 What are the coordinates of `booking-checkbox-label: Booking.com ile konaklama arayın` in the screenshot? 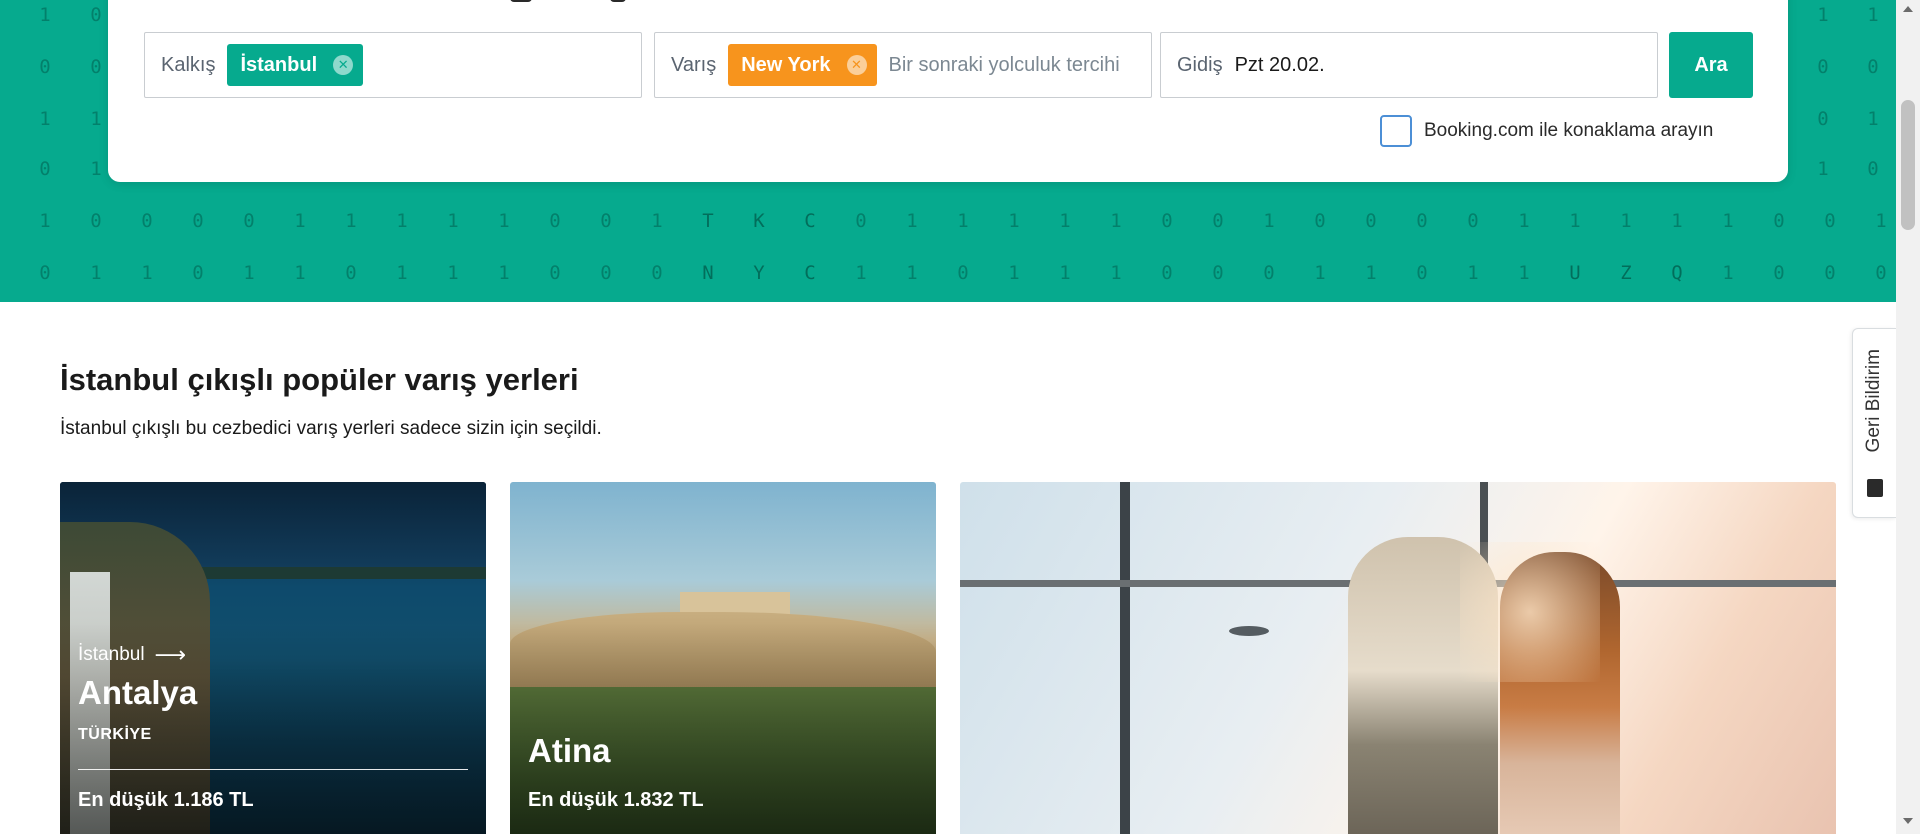 It's located at (1569, 130).